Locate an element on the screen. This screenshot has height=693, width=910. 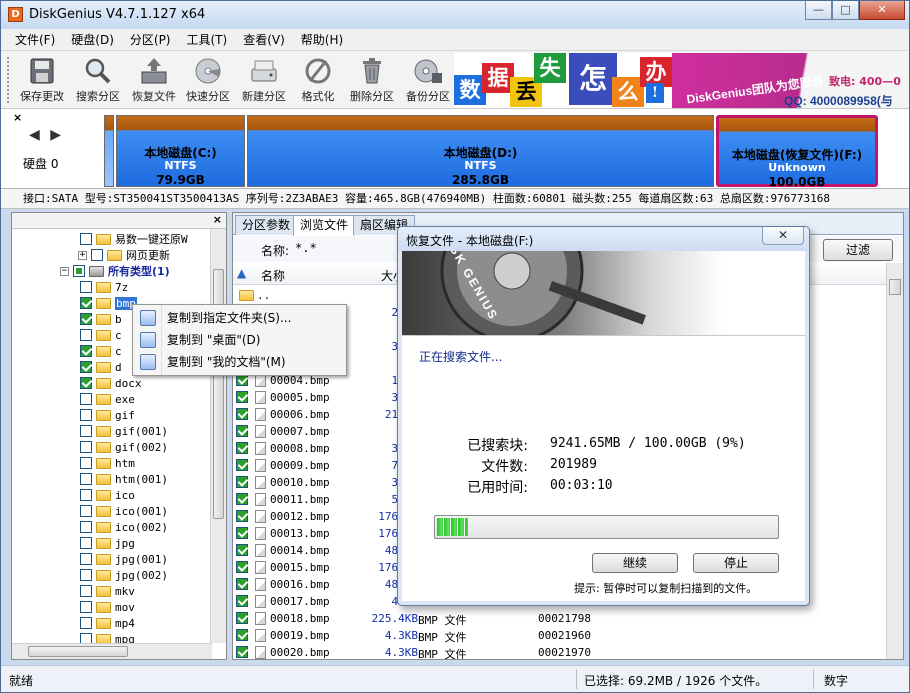
menu-partition: 分区(P) is located at coordinates (150, 40).